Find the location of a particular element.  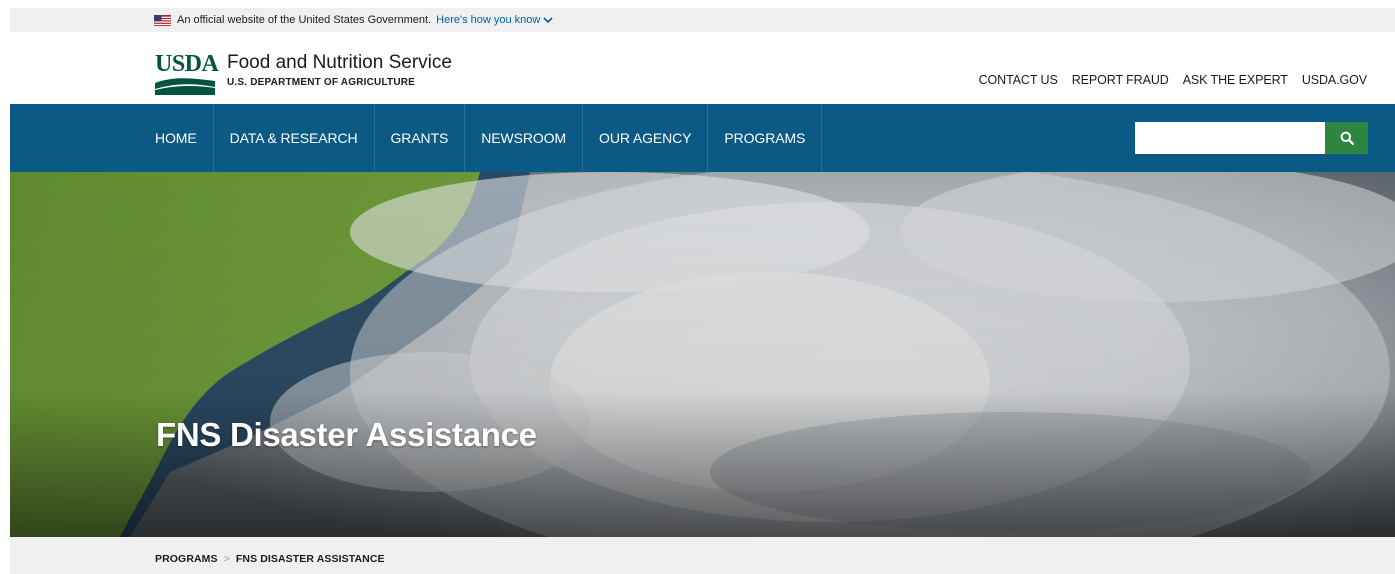

nav-item-home: HOME is located at coordinates (179, 138).